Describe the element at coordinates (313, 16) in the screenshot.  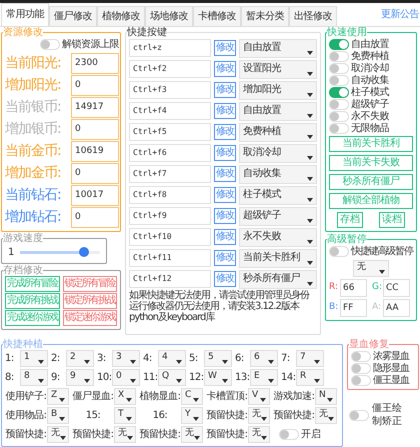
I see `tab: 出怪修改` at that location.